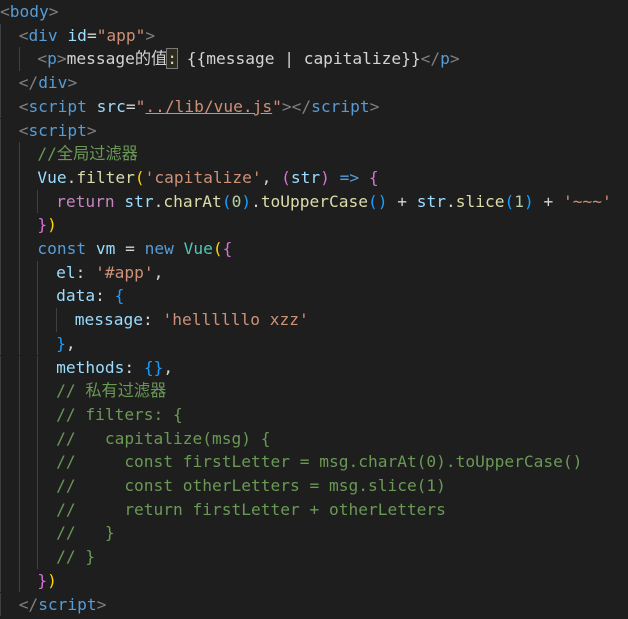 Image resolution: width=628 pixels, height=619 pixels. What do you see at coordinates (119, 415) in the screenshot?
I see `code-line: // filters: {` at bounding box center [119, 415].